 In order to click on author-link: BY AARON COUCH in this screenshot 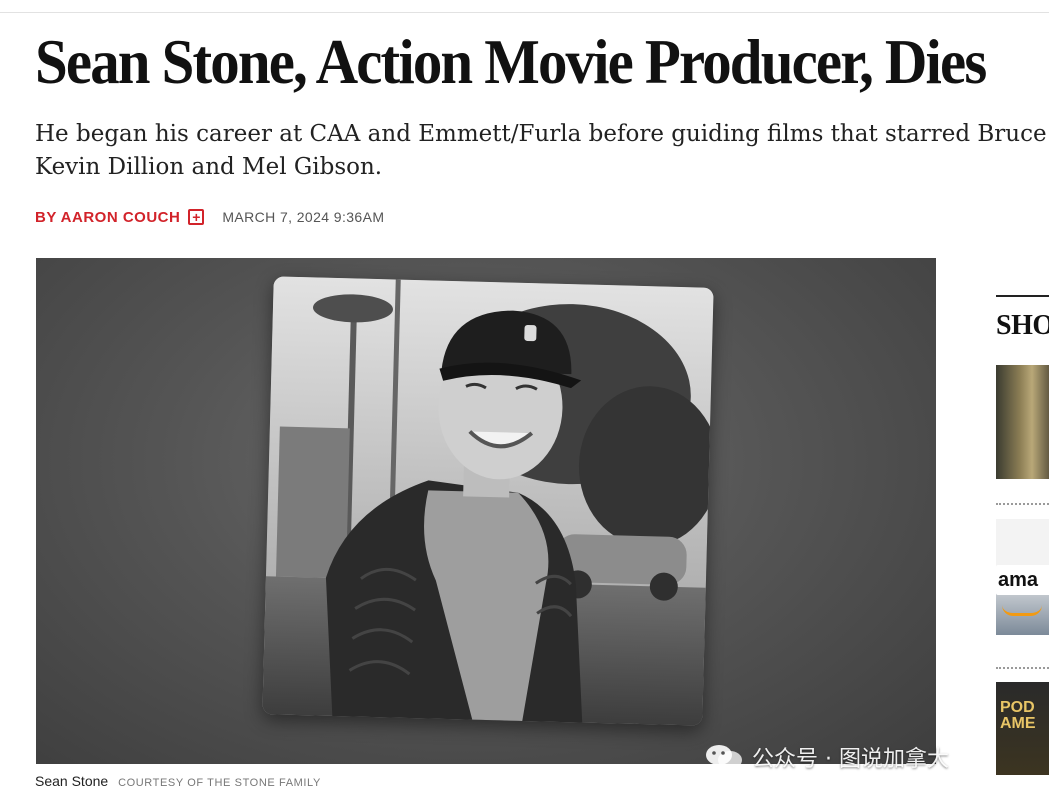, I will do `click(107, 217)`.